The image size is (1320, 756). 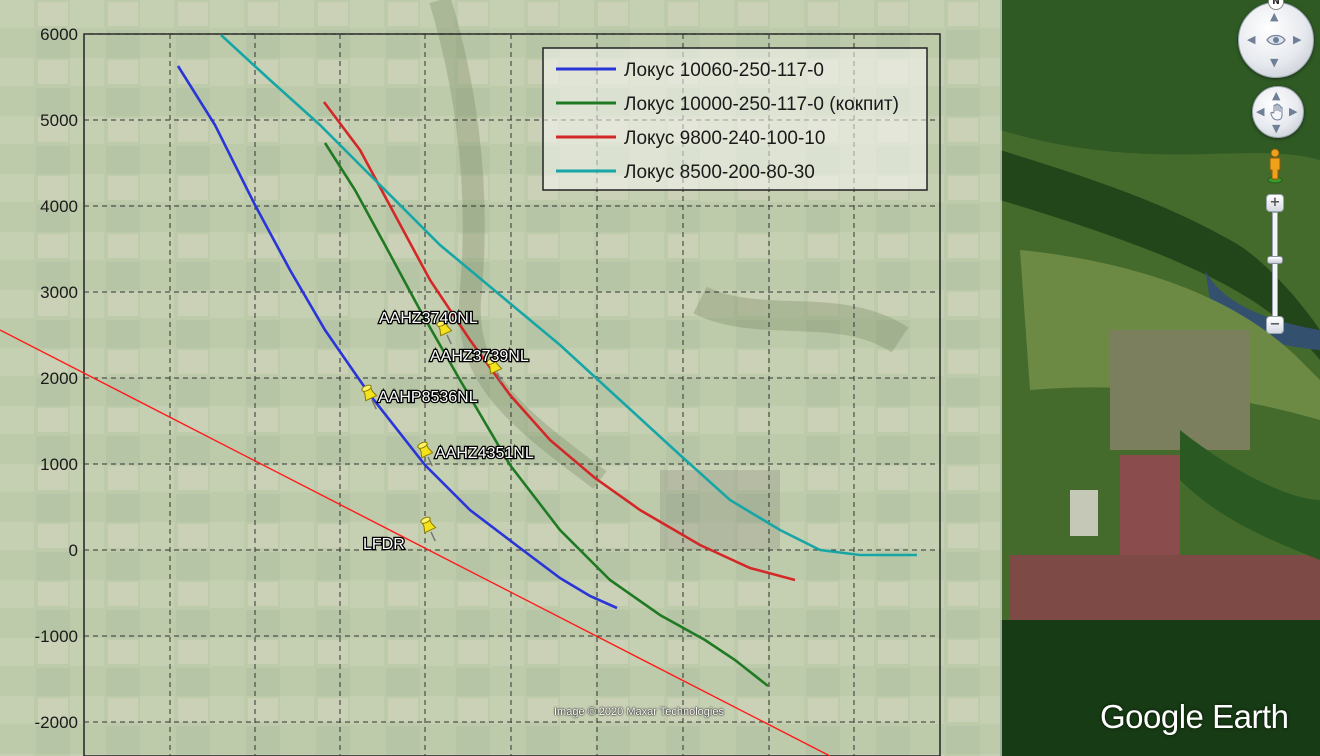 I want to click on move-right-arrow: ▶, so click(x=1293, y=111).